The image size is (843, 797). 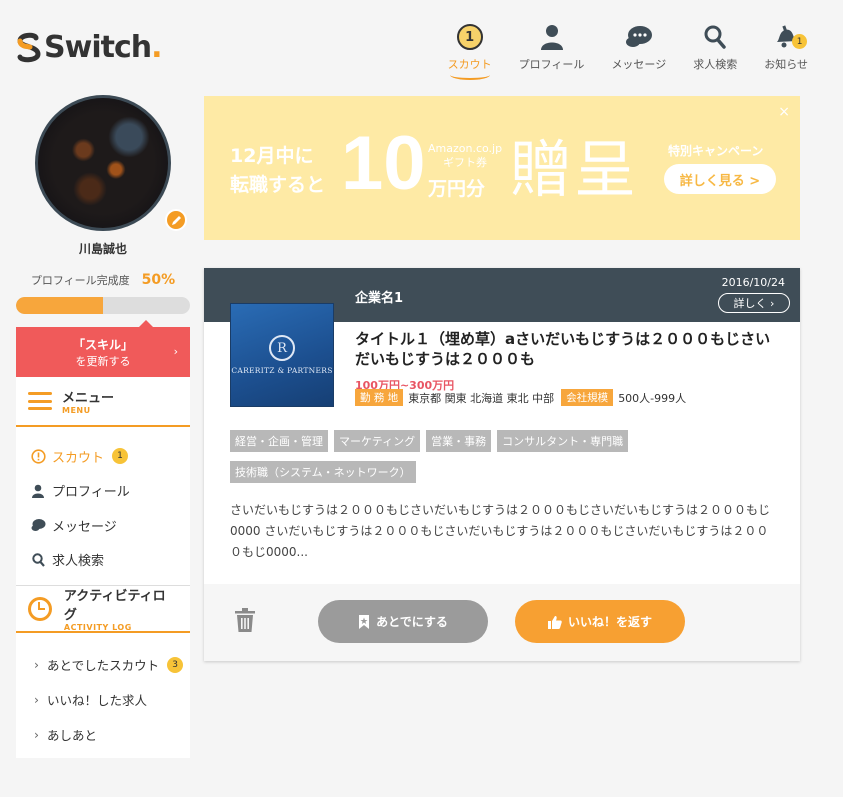 I want to click on pencil-icon, so click(x=176, y=220).